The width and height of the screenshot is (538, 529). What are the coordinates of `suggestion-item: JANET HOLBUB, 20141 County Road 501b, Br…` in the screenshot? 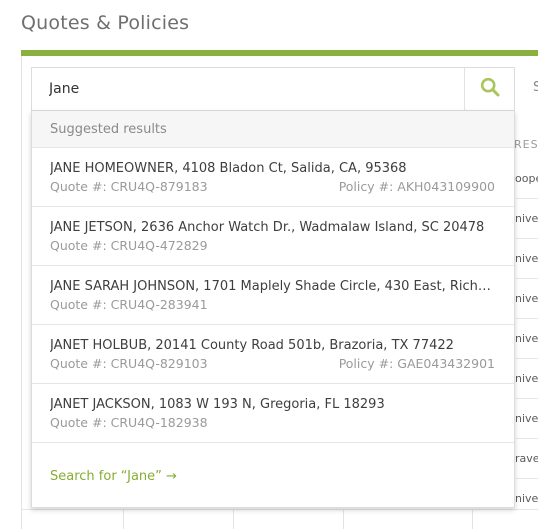 It's located at (273, 354).